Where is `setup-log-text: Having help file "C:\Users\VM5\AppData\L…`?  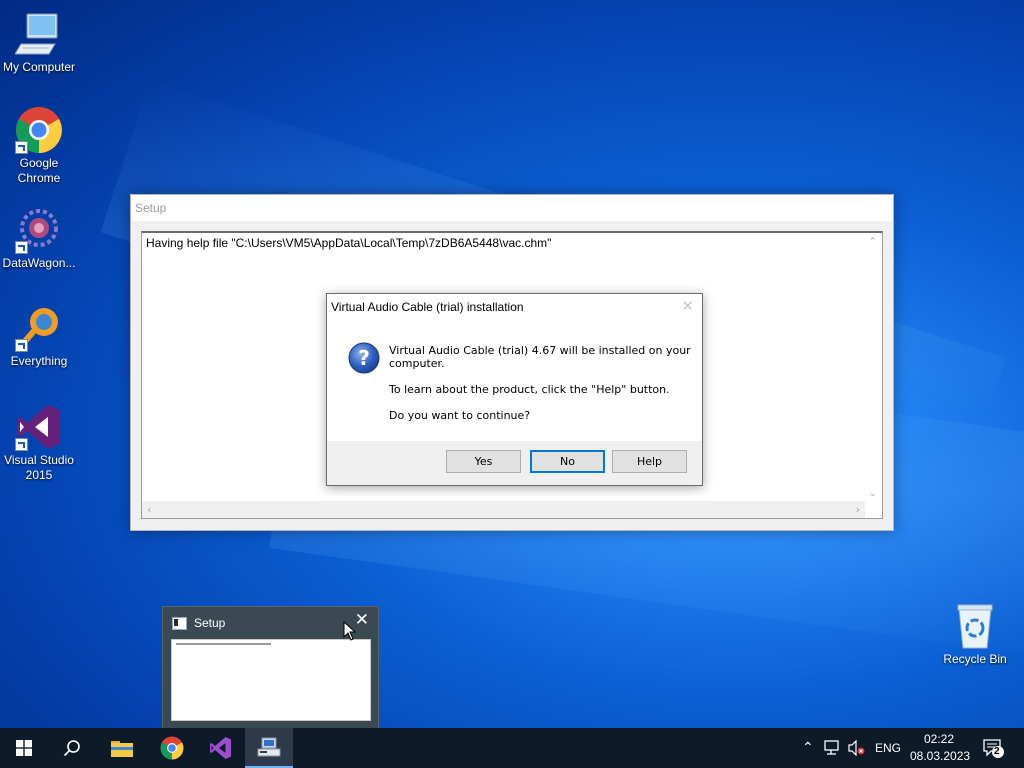
setup-log-text: Having help file "C:\Users\VM5\AppData\L… is located at coordinates (349, 243).